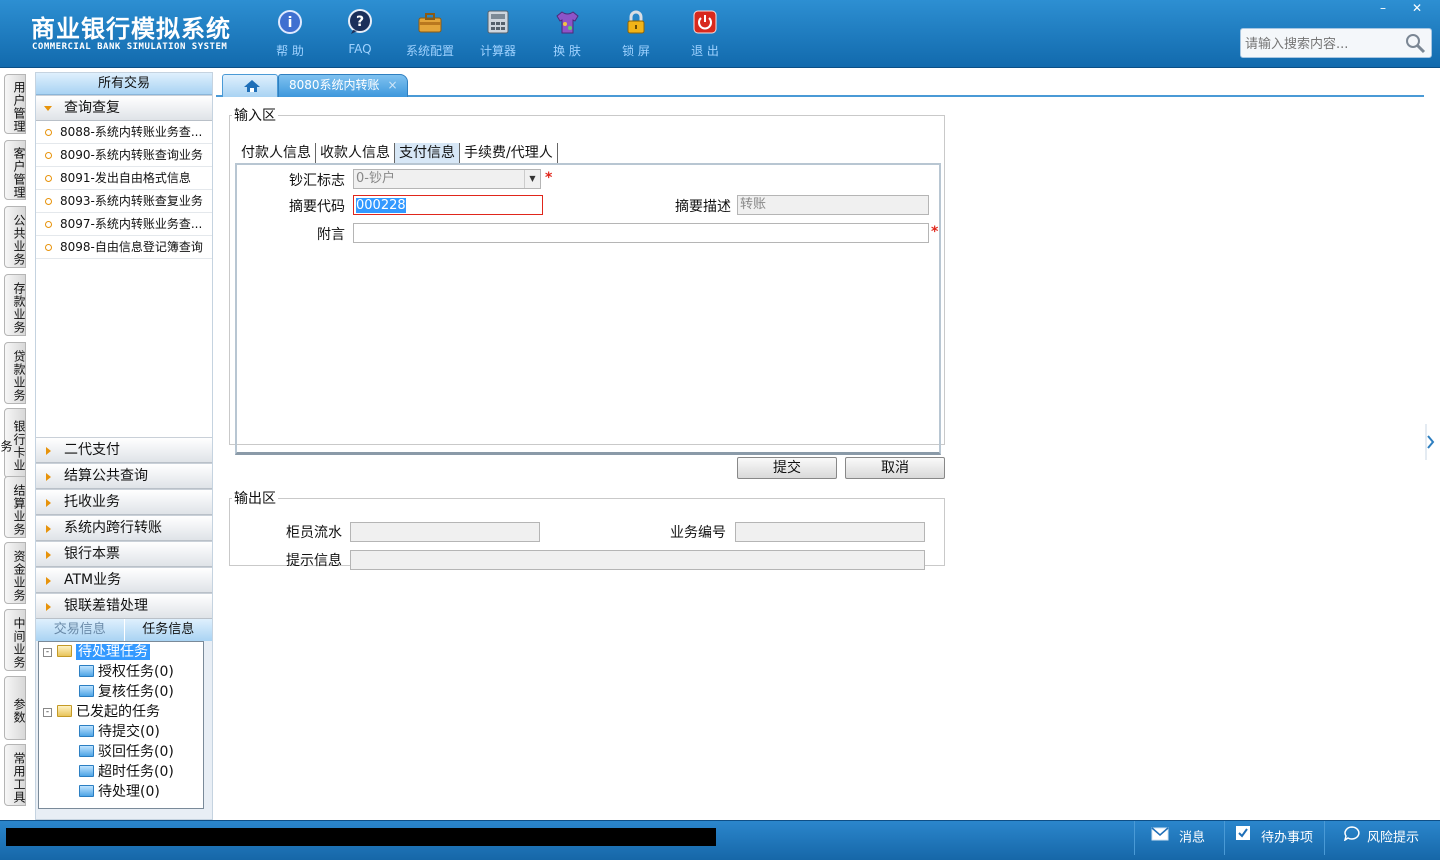 The height and width of the screenshot is (860, 1440). Describe the element at coordinates (720, 840) in the screenshot. I see `status-bar: 消息 待办事项 风险提示` at that location.